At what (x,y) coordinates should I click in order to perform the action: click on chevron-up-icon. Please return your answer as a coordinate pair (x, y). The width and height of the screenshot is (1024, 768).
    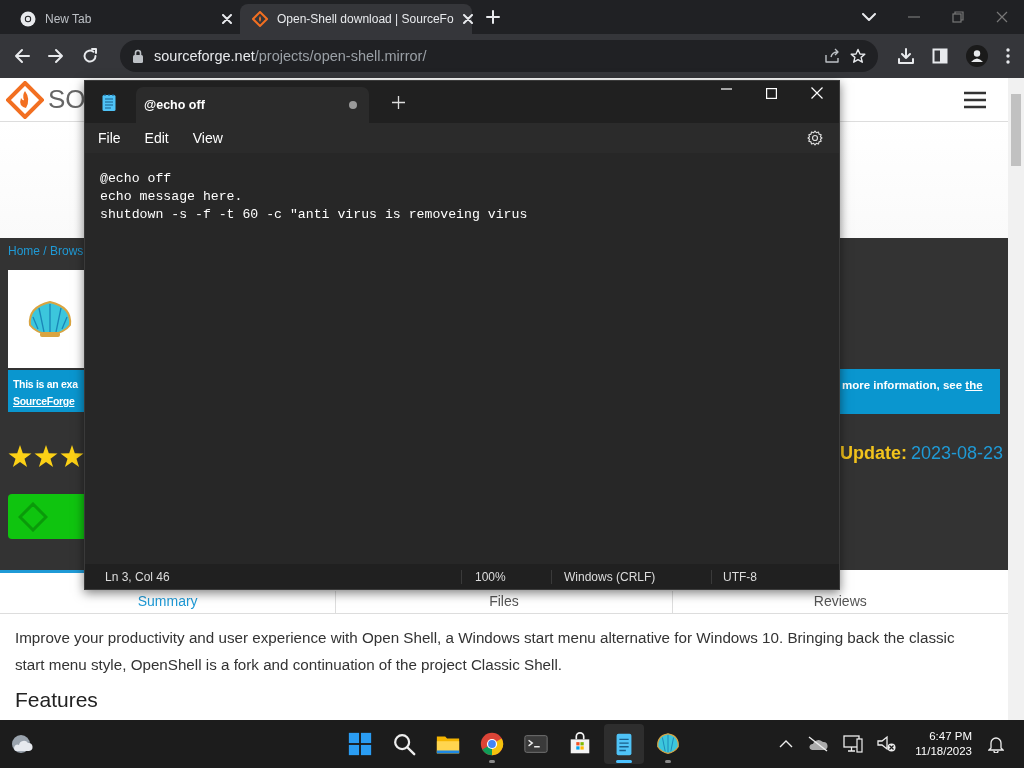
    Looking at the image, I should click on (786, 744).